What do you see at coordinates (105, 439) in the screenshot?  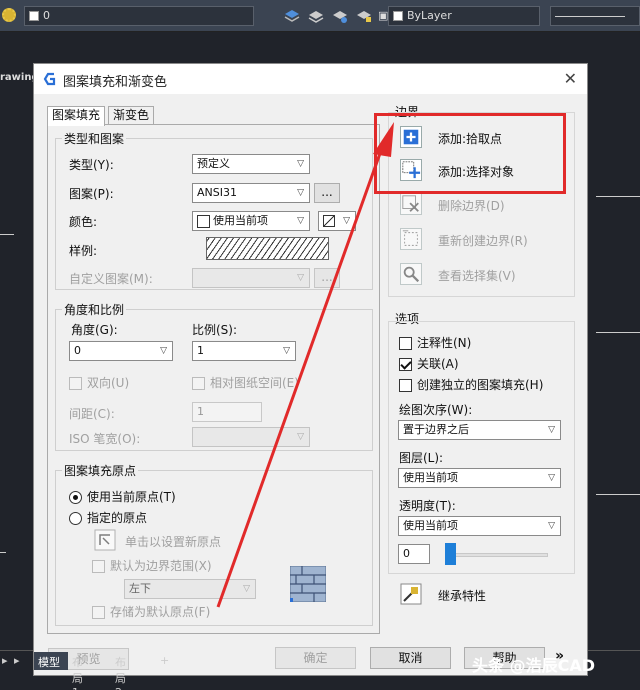 I see `iso-pen-label: ISO 笔宽(O):` at bounding box center [105, 439].